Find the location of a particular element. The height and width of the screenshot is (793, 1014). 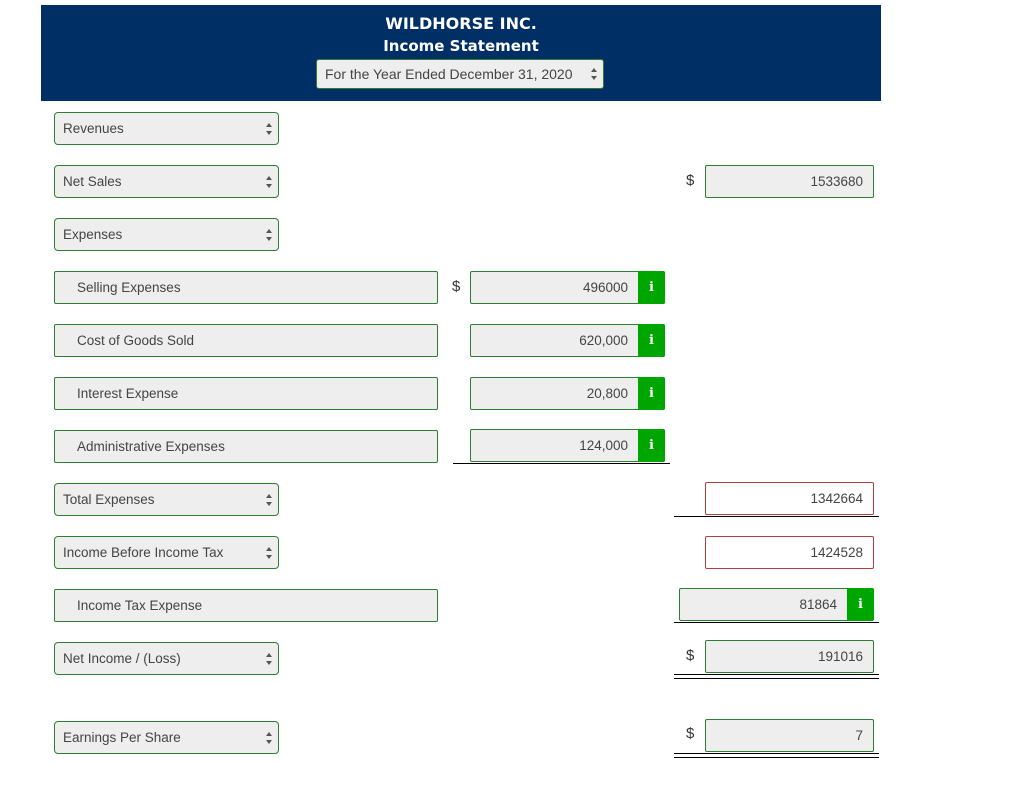

net-income-currency: $ is located at coordinates (690, 655).